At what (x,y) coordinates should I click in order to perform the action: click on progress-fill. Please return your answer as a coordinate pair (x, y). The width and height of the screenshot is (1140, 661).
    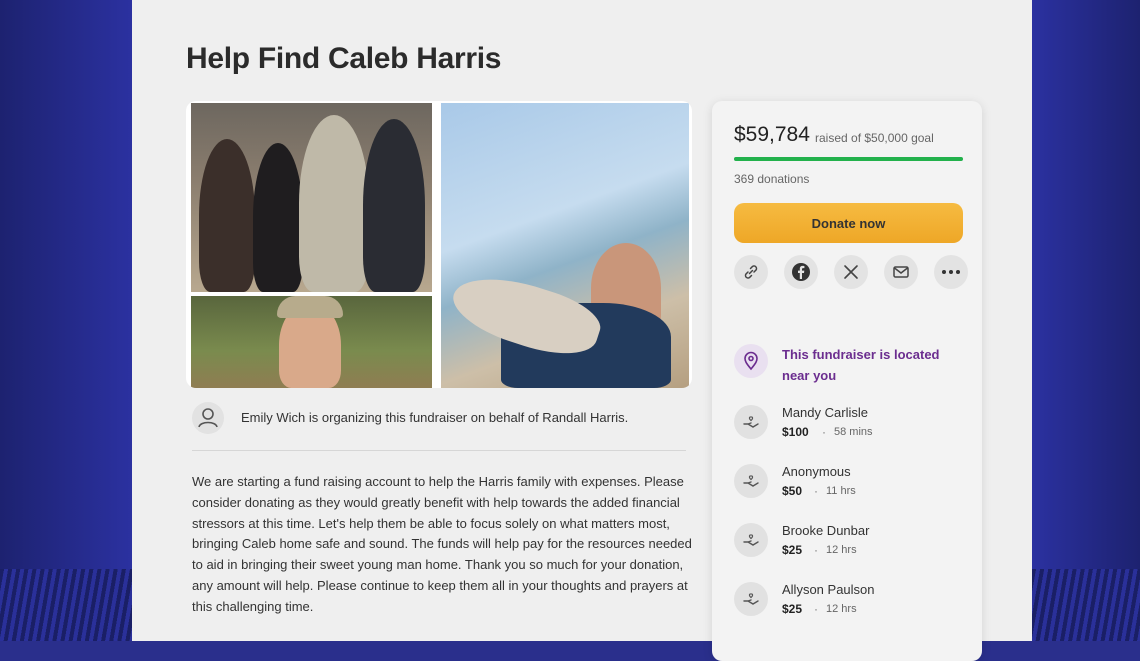
    Looking at the image, I should click on (848, 159).